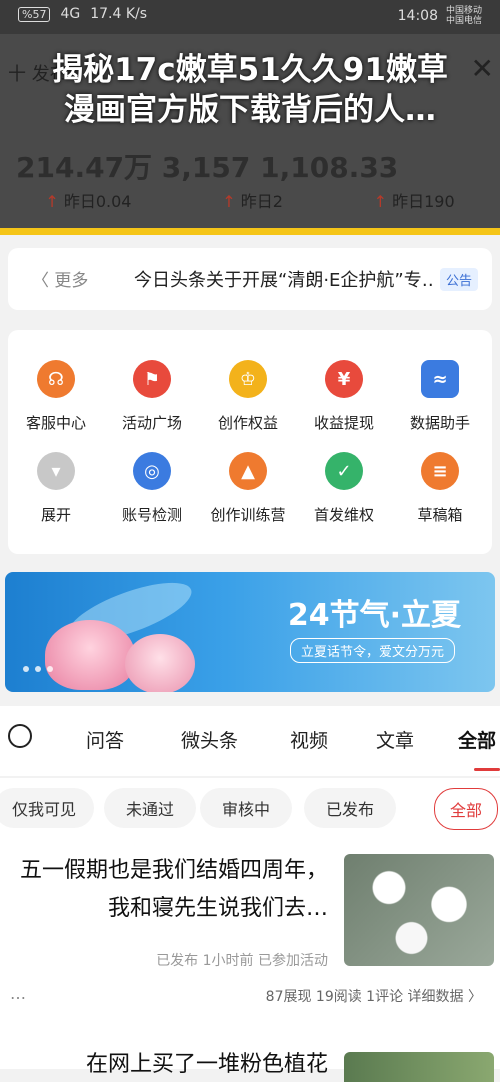 This screenshot has height=1082, width=500. I want to click on grid-item-label: 客服中心, so click(55, 423).